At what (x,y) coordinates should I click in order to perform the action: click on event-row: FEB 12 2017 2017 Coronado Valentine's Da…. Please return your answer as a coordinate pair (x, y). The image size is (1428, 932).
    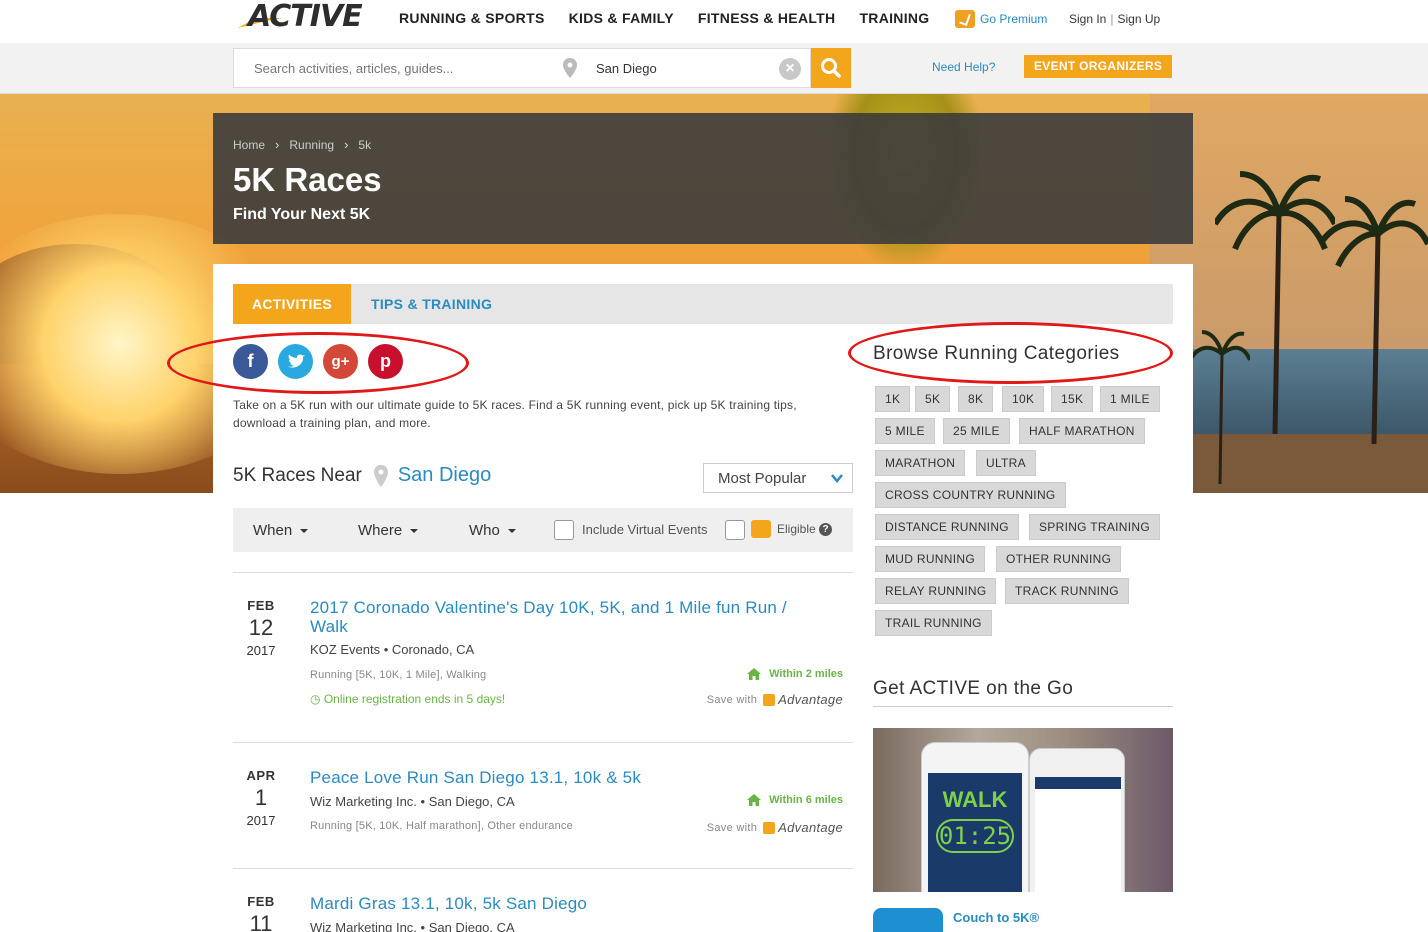
    Looking at the image, I should click on (543, 658).